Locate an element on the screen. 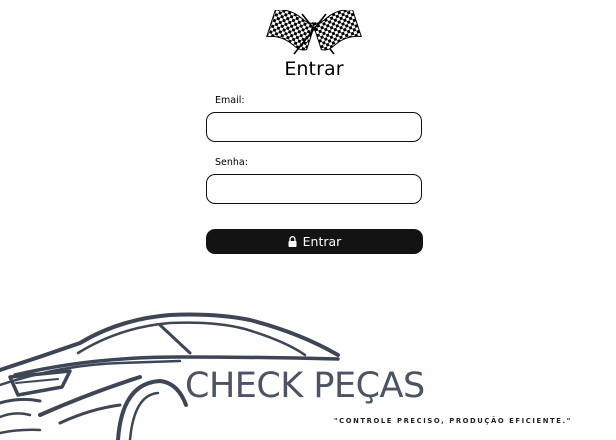  brand-name: CHECK PEÇAS is located at coordinates (305, 386).